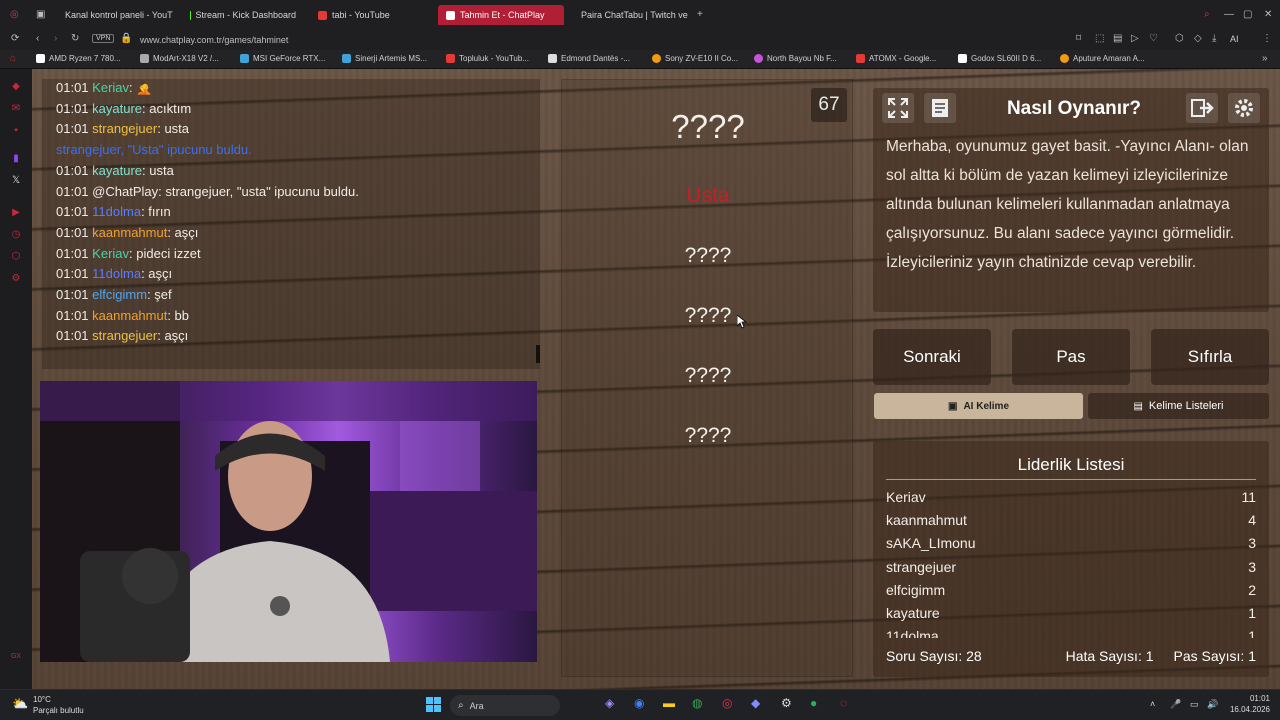 This screenshot has height=720, width=1280. What do you see at coordinates (346, 58) in the screenshot?
I see `bookmark-favicon-icon` at bounding box center [346, 58].